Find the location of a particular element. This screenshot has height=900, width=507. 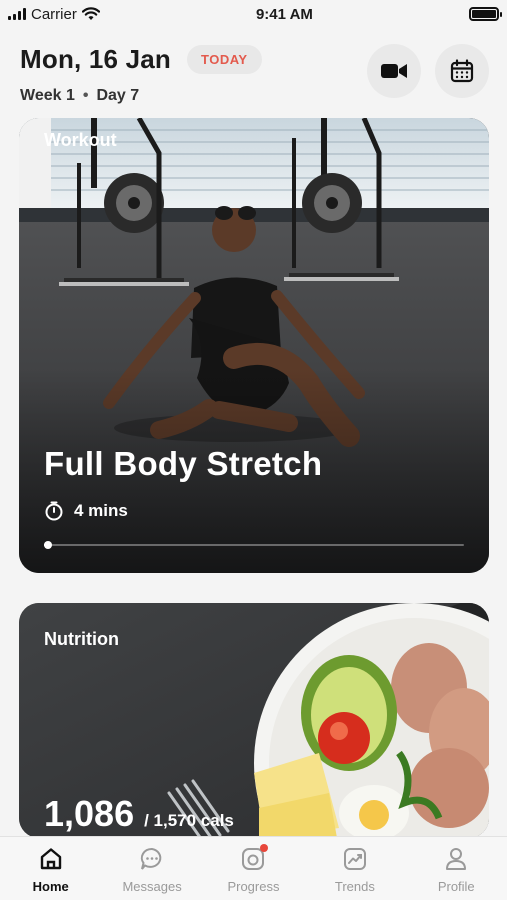

tab-progress: Progress is located at coordinates (253, 869).